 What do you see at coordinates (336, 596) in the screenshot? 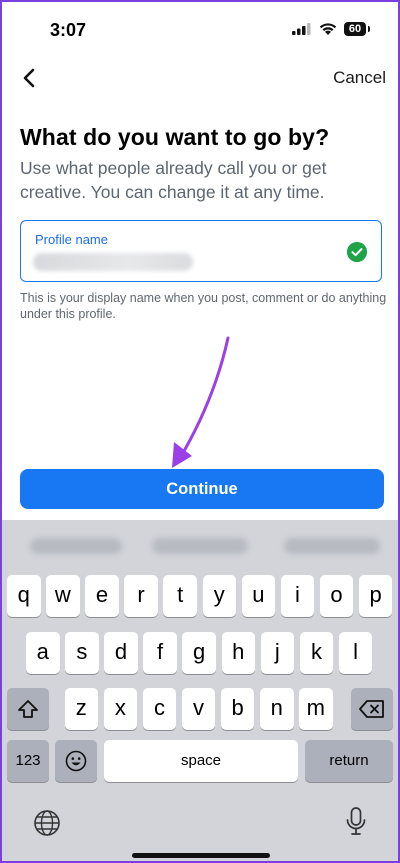
I see `key-o: o` at bounding box center [336, 596].